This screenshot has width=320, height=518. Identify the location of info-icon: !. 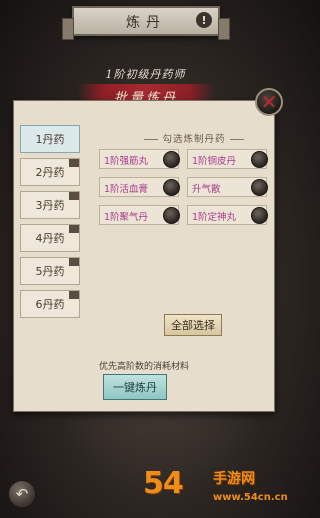
(204, 20).